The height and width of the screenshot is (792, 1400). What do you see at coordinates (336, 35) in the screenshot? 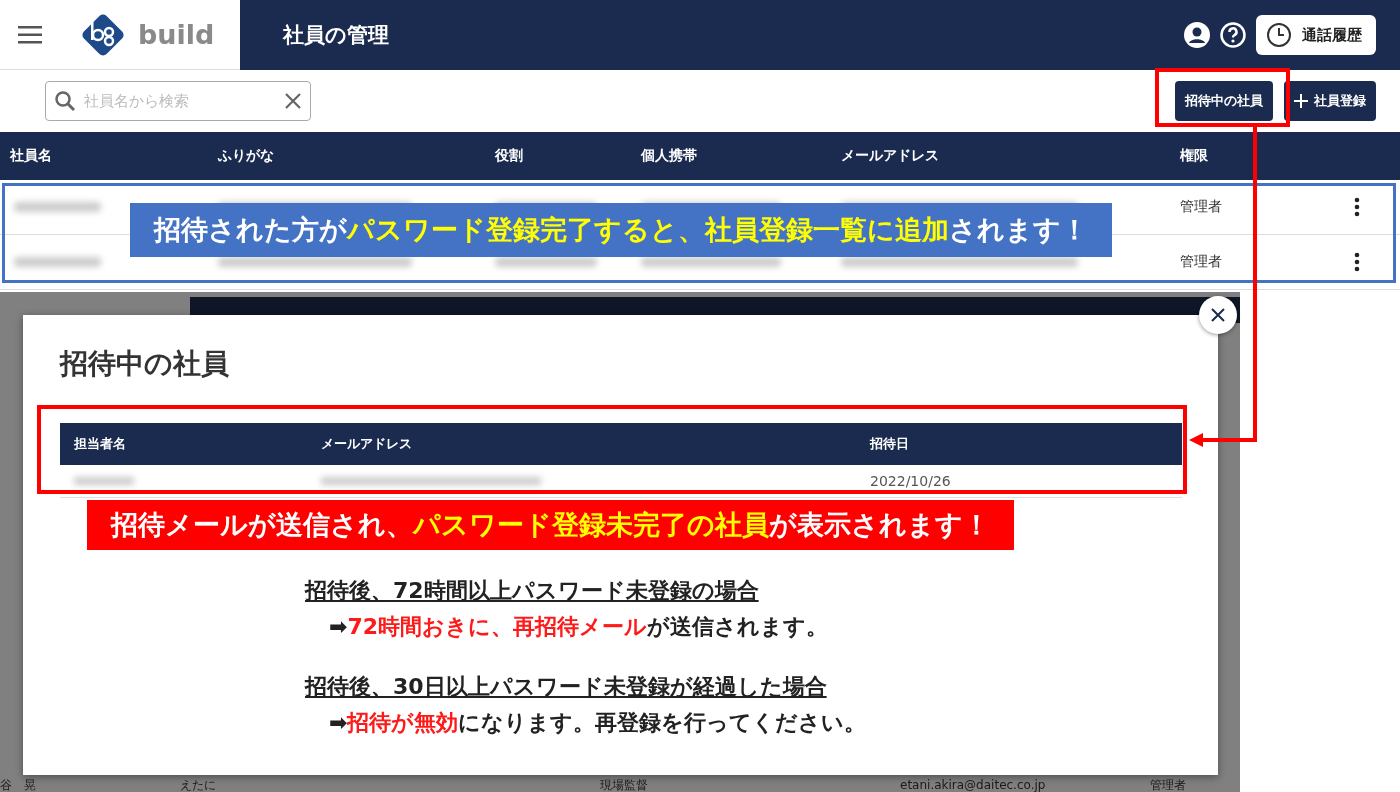
I see `page-title: 社員の管理` at bounding box center [336, 35].